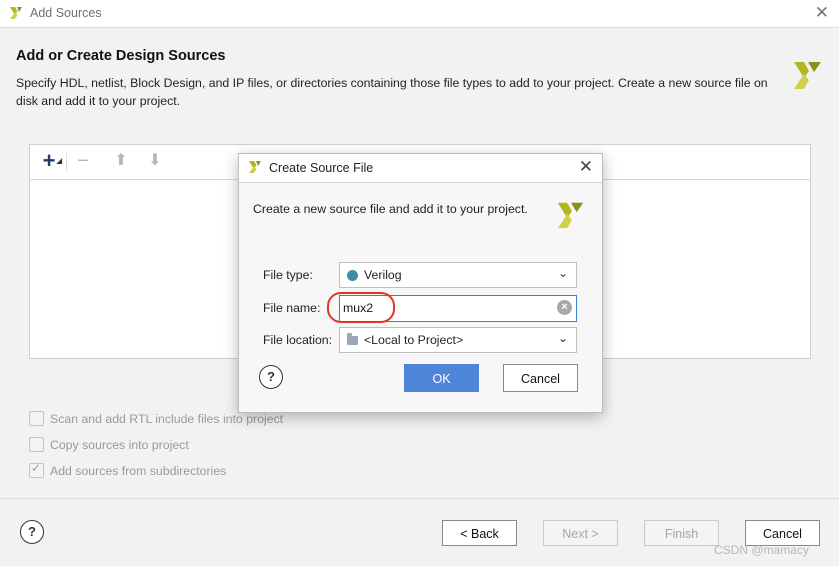 The width and height of the screenshot is (839, 566). Describe the element at coordinates (458, 275) in the screenshot. I see `file-type-select: Verilog ⌄` at that location.